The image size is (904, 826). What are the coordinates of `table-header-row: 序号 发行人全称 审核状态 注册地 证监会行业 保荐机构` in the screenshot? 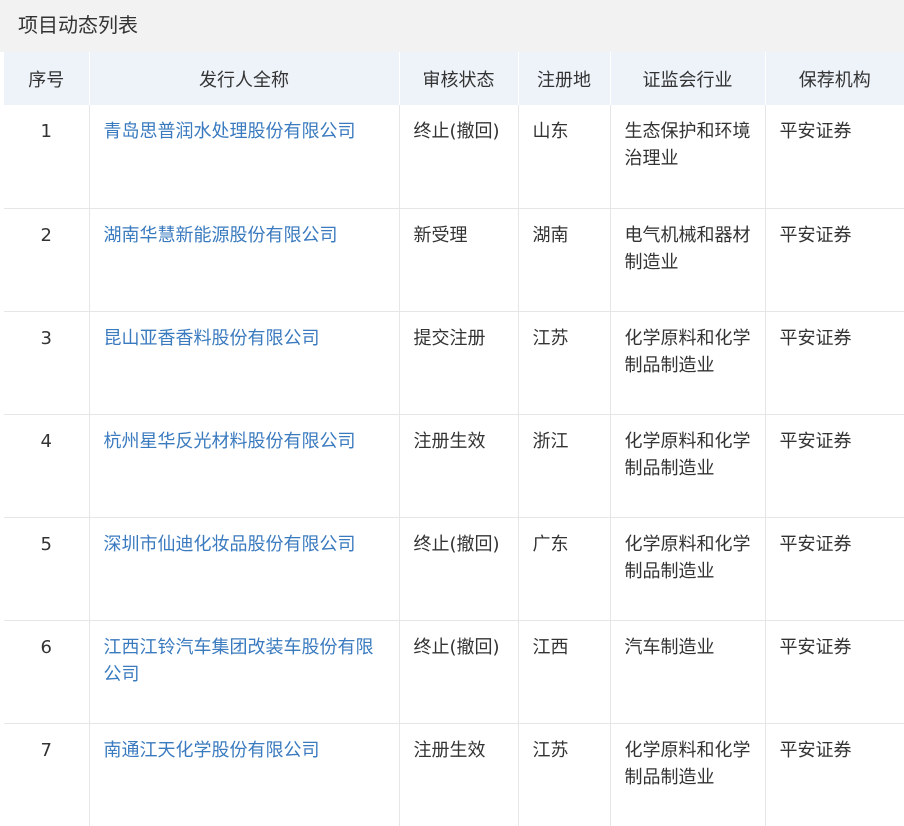 It's located at (454, 78).